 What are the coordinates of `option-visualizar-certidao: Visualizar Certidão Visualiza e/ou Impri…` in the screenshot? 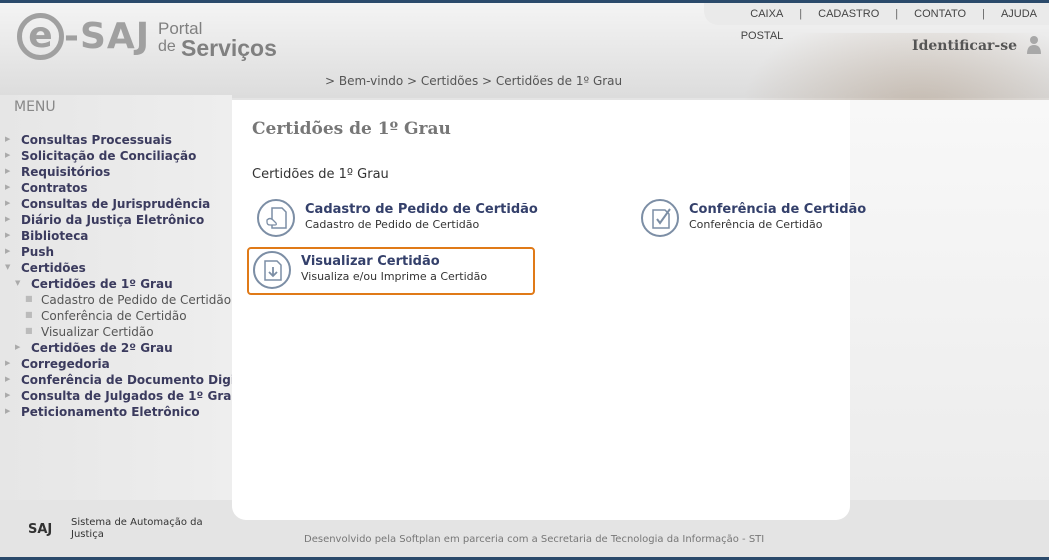 It's located at (391, 271).